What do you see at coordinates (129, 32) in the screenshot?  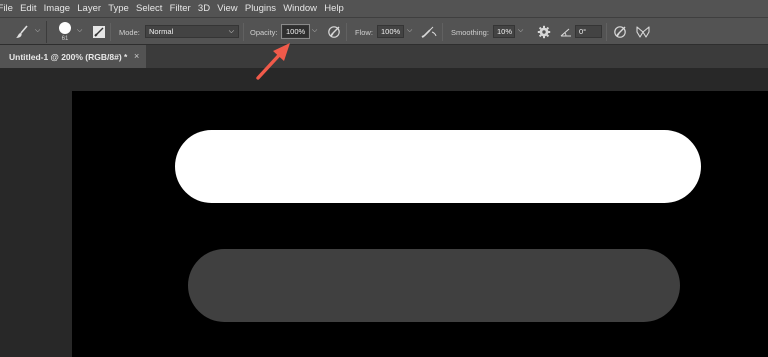 I see `mode-label: Mode:` at bounding box center [129, 32].